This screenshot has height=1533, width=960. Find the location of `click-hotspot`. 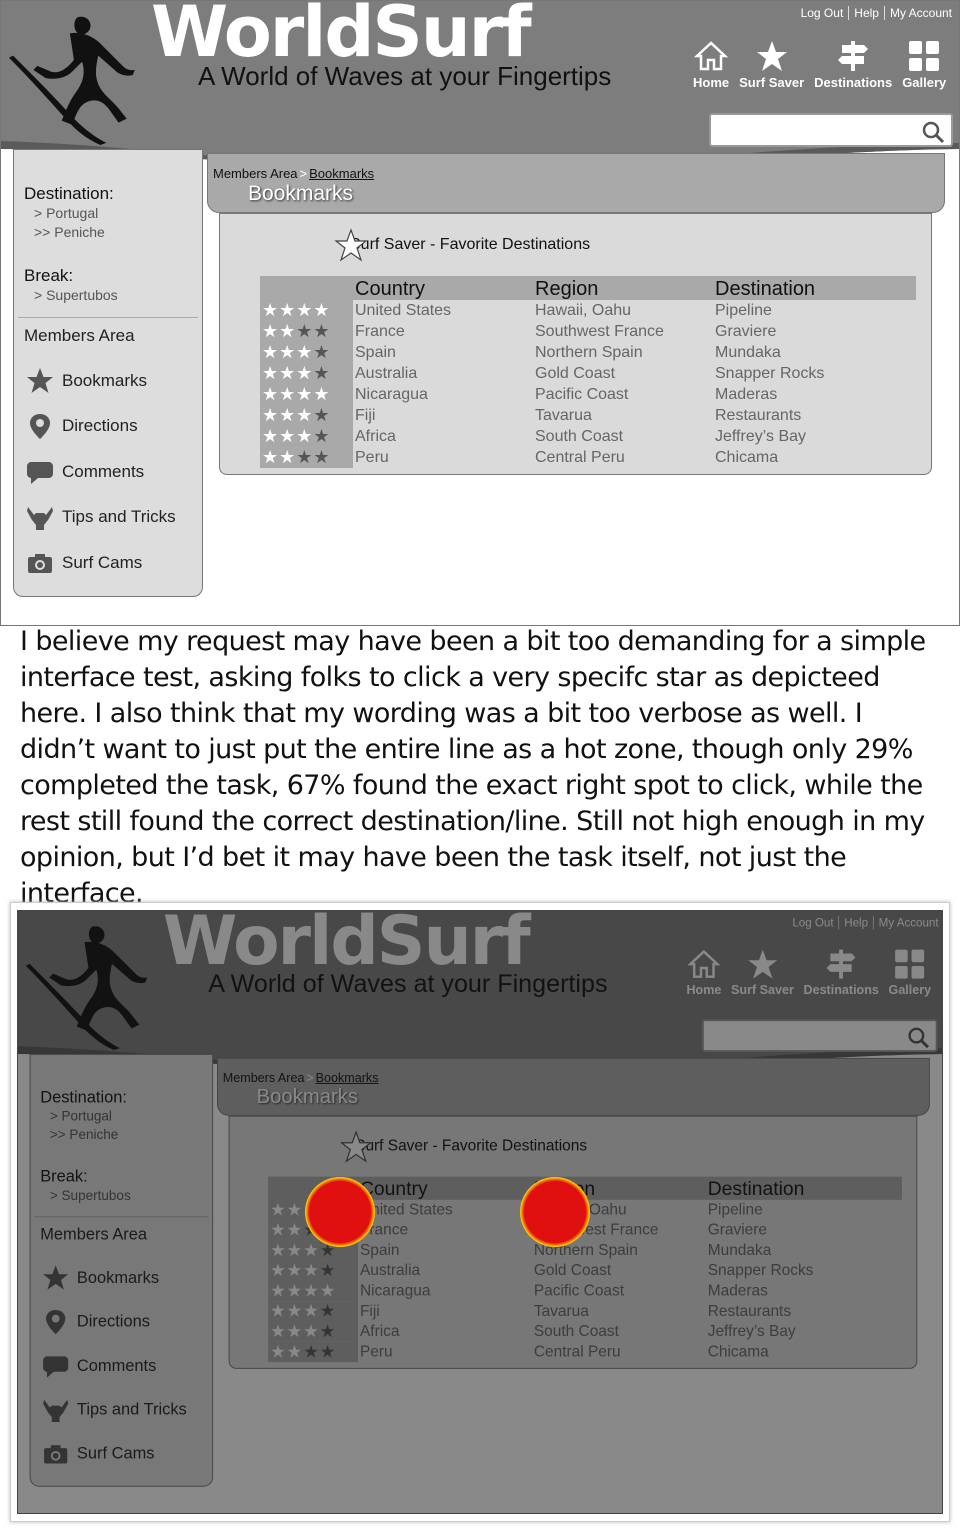

click-hotspot is located at coordinates (340, 1212).